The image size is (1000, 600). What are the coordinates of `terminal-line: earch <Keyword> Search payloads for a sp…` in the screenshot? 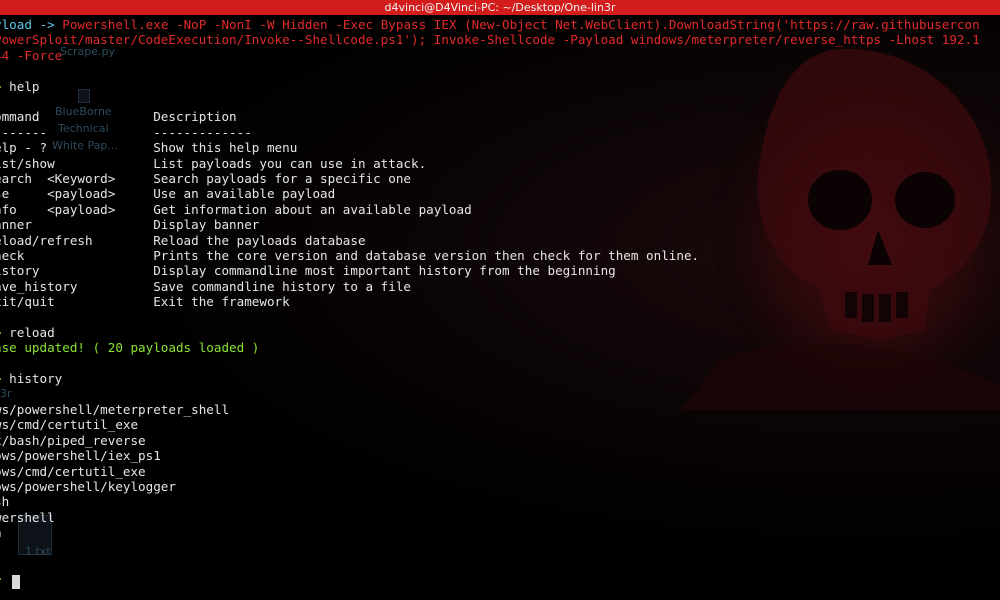 It's located at (205, 178).